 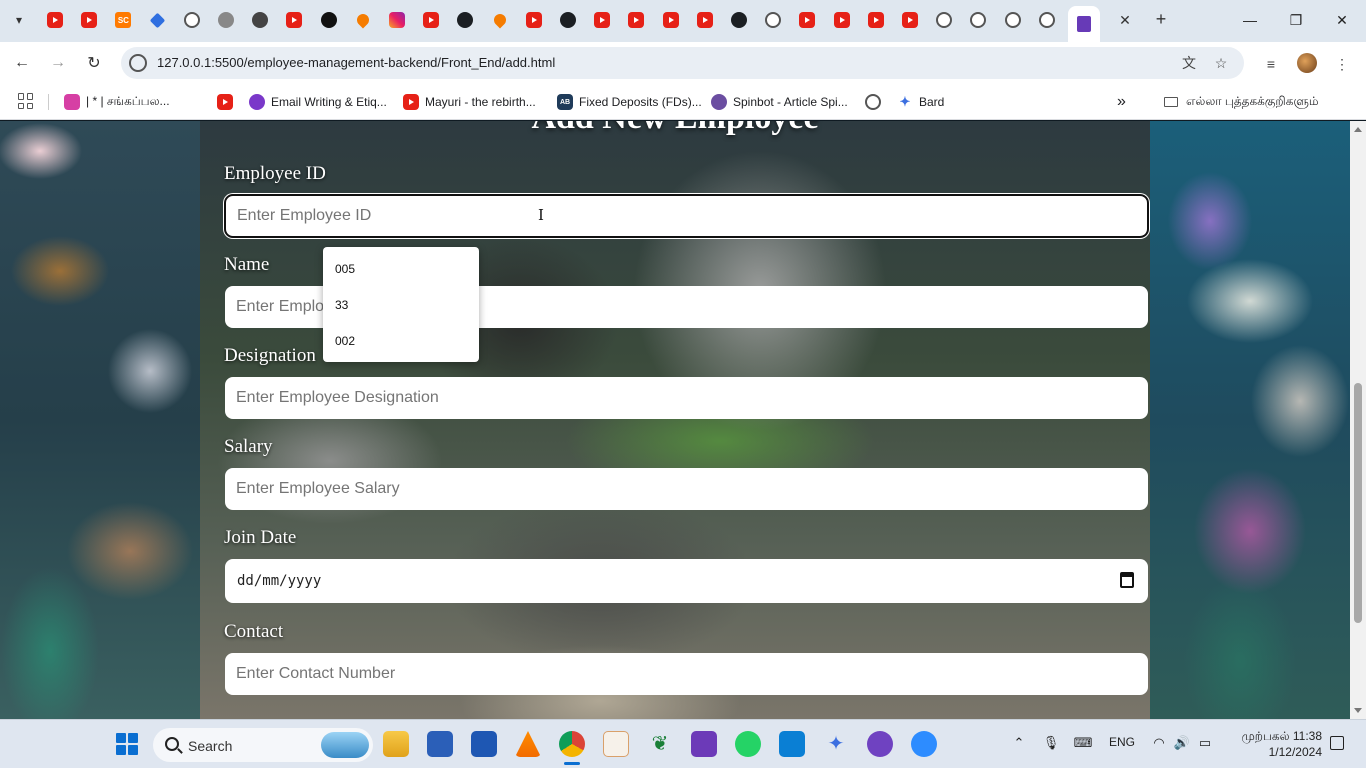 I want to click on whatsapp-icon, so click(x=748, y=744).